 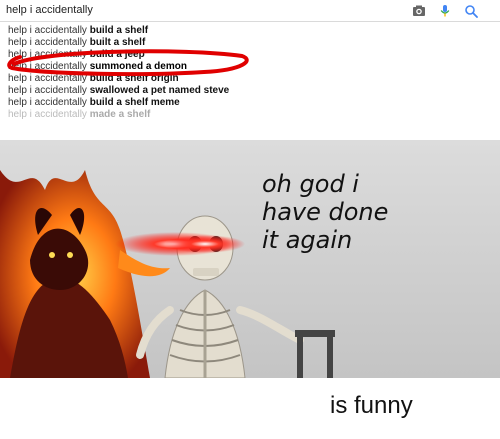 What do you see at coordinates (471, 11) in the screenshot?
I see `search-icon` at bounding box center [471, 11].